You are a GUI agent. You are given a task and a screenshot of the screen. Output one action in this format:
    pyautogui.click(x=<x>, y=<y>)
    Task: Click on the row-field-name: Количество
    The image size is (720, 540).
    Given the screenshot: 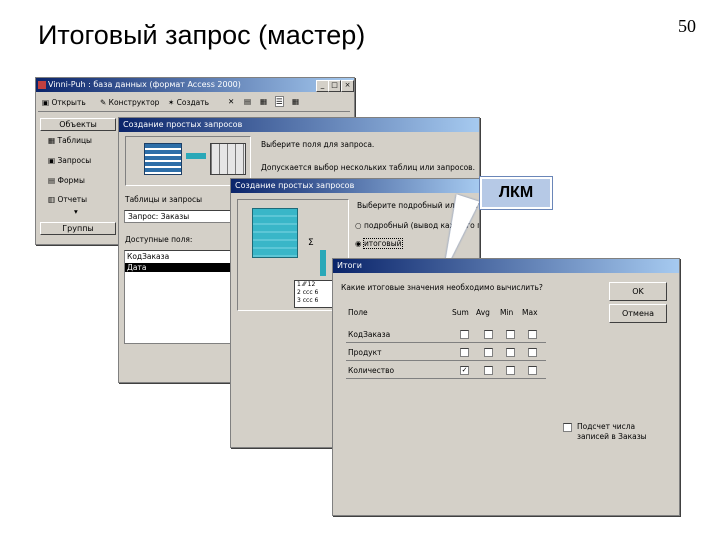 What is the action you would take?
    pyautogui.click(x=371, y=370)
    